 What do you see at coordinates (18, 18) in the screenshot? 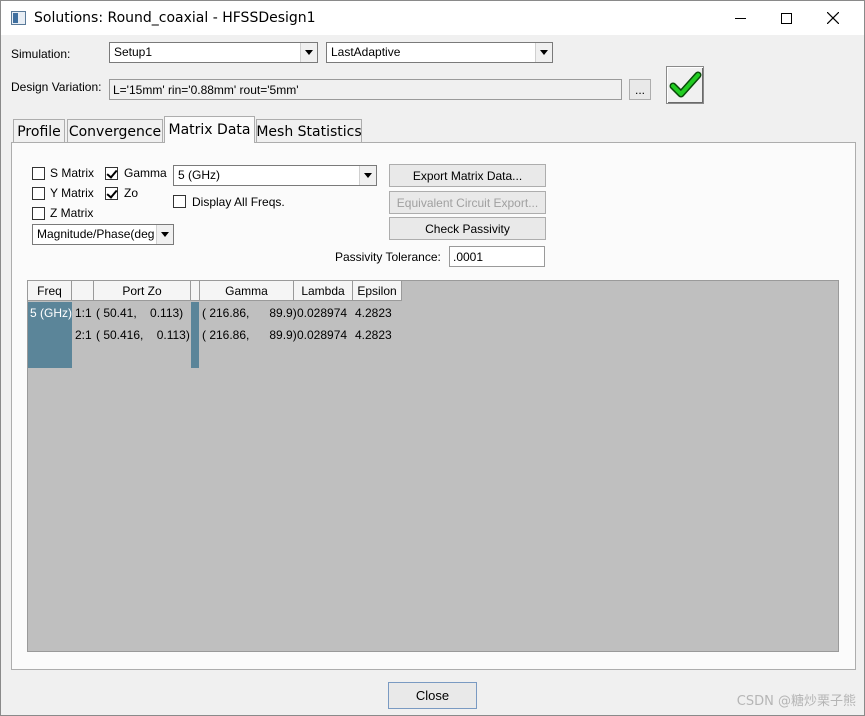
I see `app-icon` at bounding box center [18, 18].